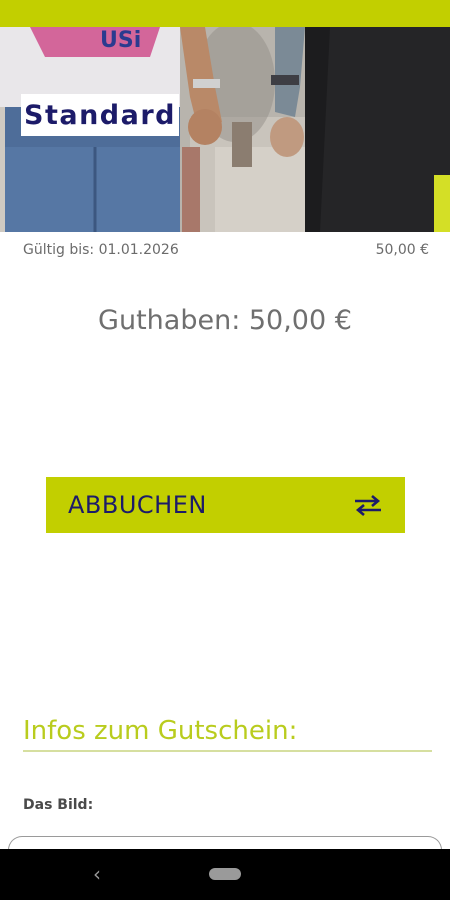  I want to click on valid-until-text: Gültig bis: 01.01.2026, so click(101, 250).